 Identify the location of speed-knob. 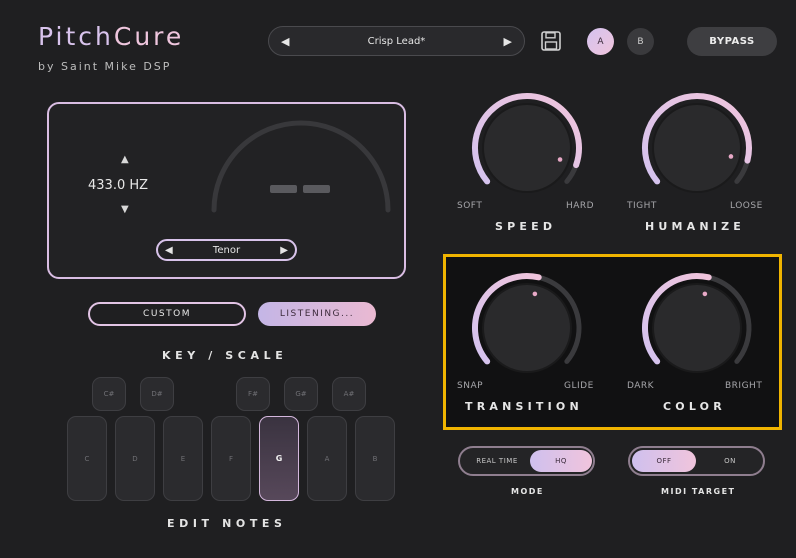
(527, 147).